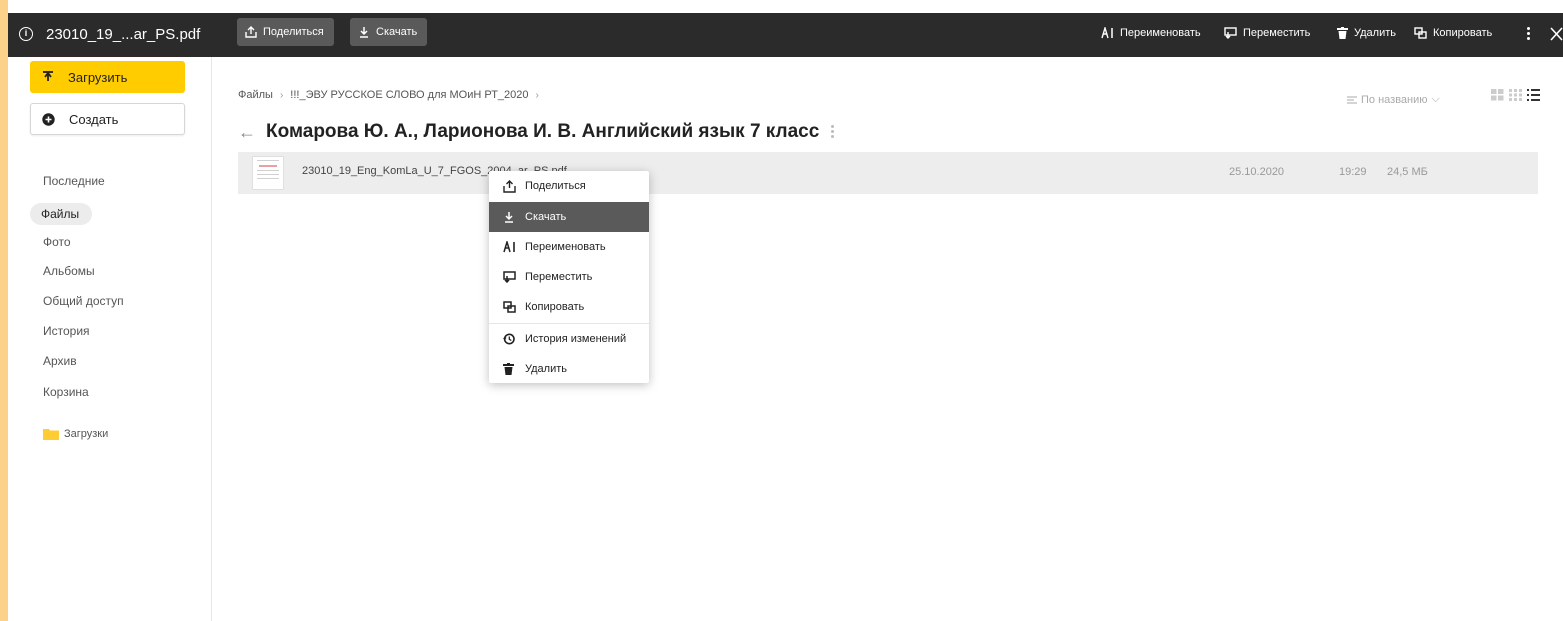  Describe the element at coordinates (255, 95) in the screenshot. I see `breadcrumb-item-files: Файлы` at that location.